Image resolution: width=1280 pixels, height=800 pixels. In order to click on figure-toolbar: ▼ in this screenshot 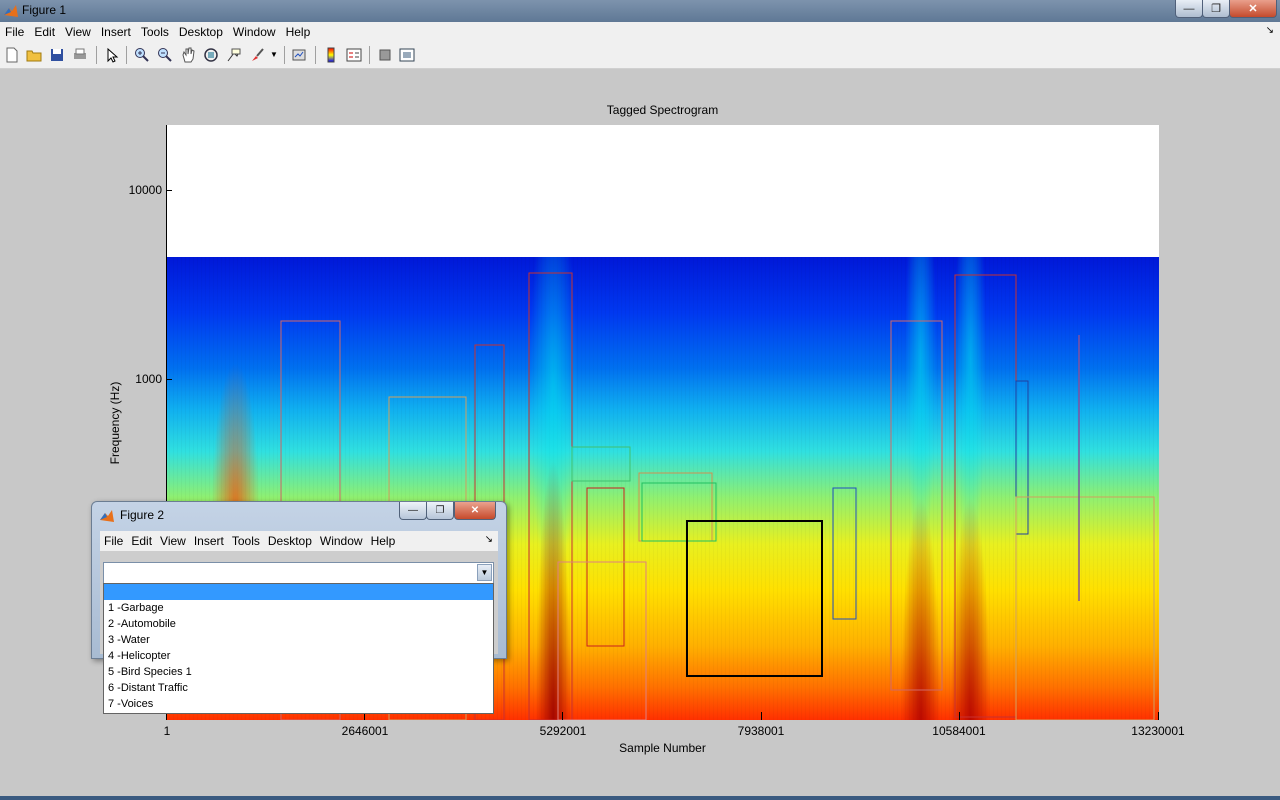, I will do `click(640, 55)`.